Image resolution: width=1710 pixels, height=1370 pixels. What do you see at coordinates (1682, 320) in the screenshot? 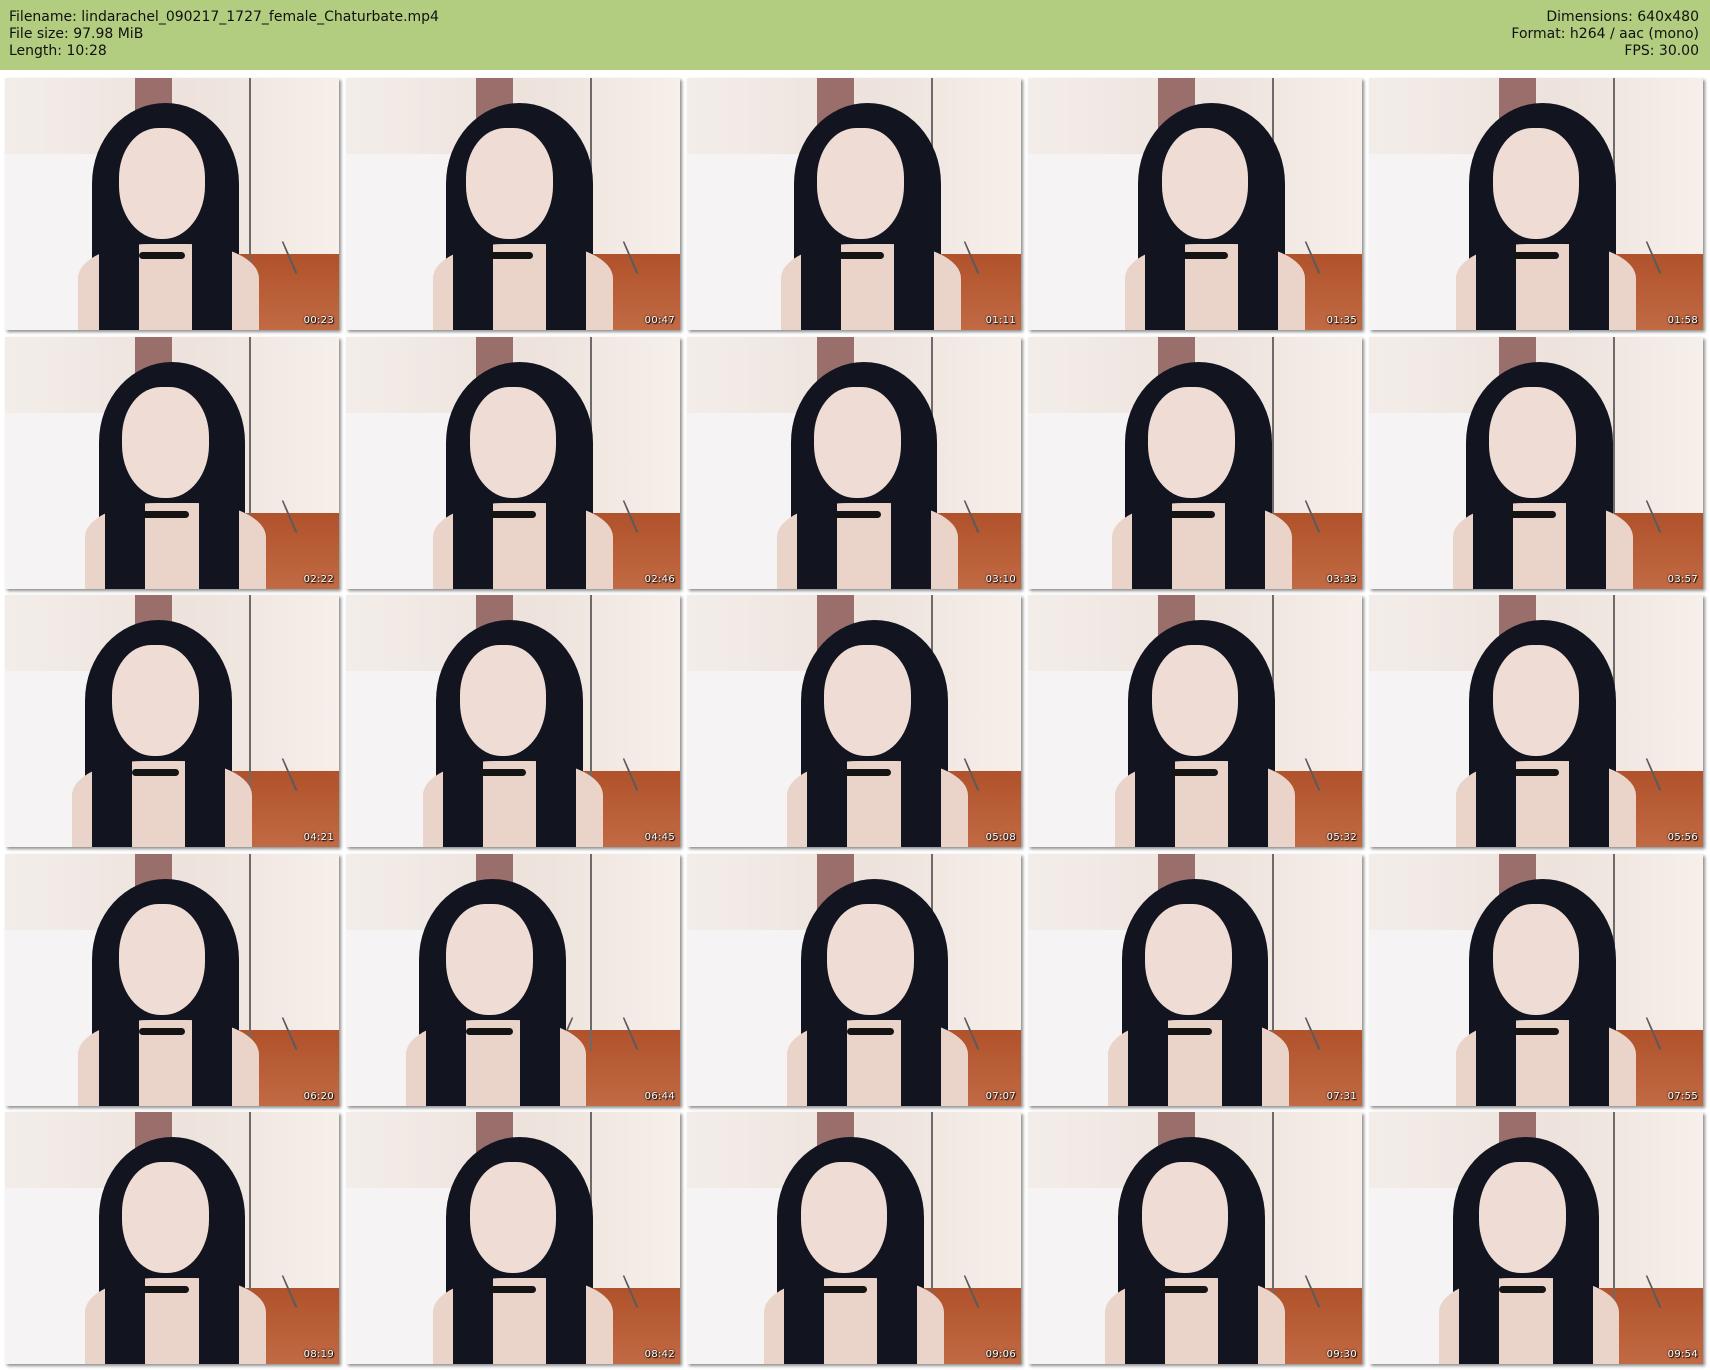
I see `thumbnail-timestamp: 01:58` at bounding box center [1682, 320].